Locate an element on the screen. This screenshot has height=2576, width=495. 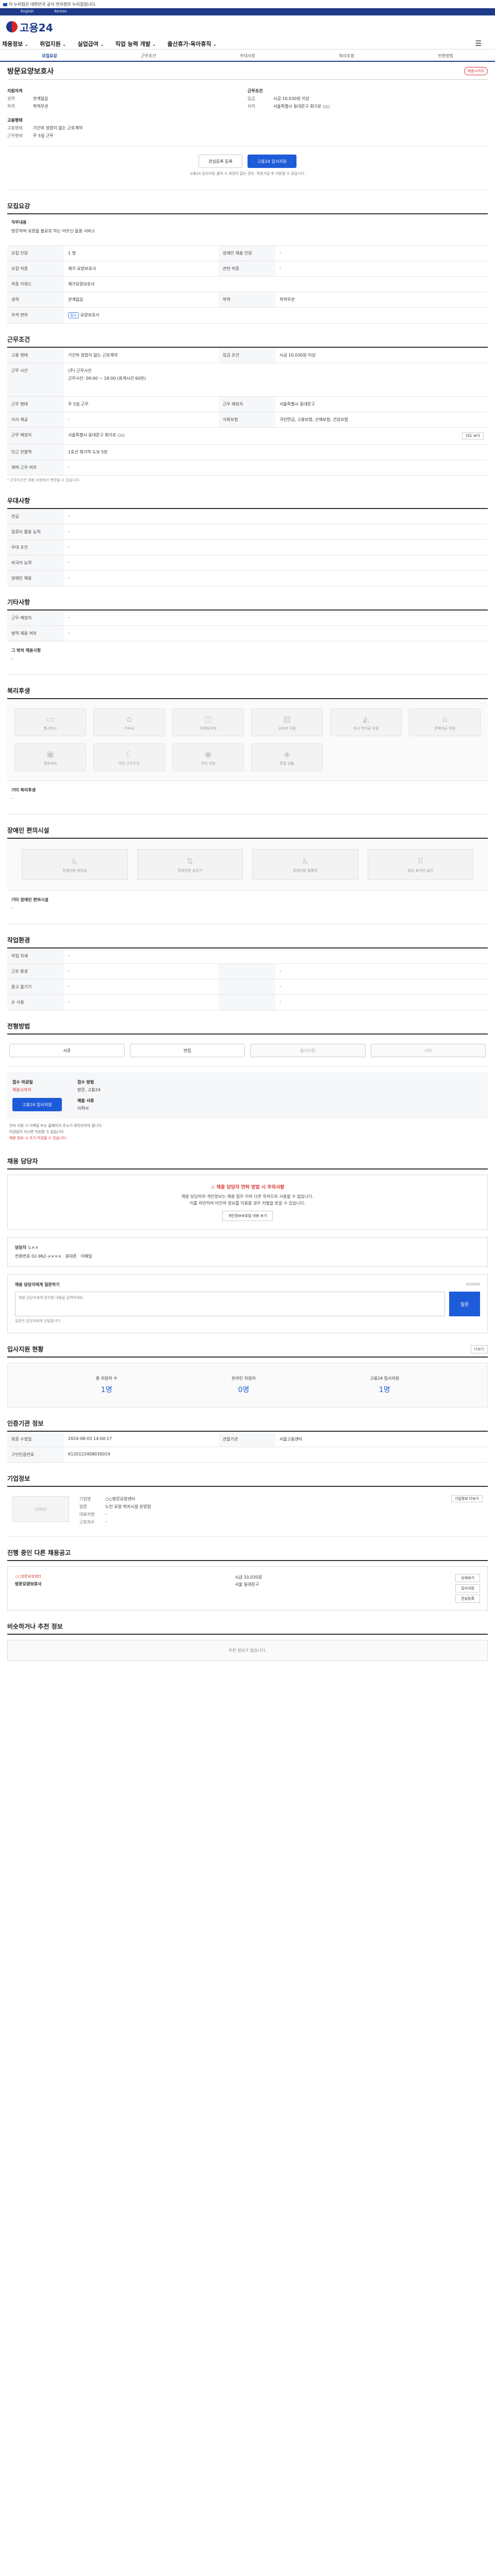
nav-item: 직업 능력 개발 is located at coordinates (136, 44).